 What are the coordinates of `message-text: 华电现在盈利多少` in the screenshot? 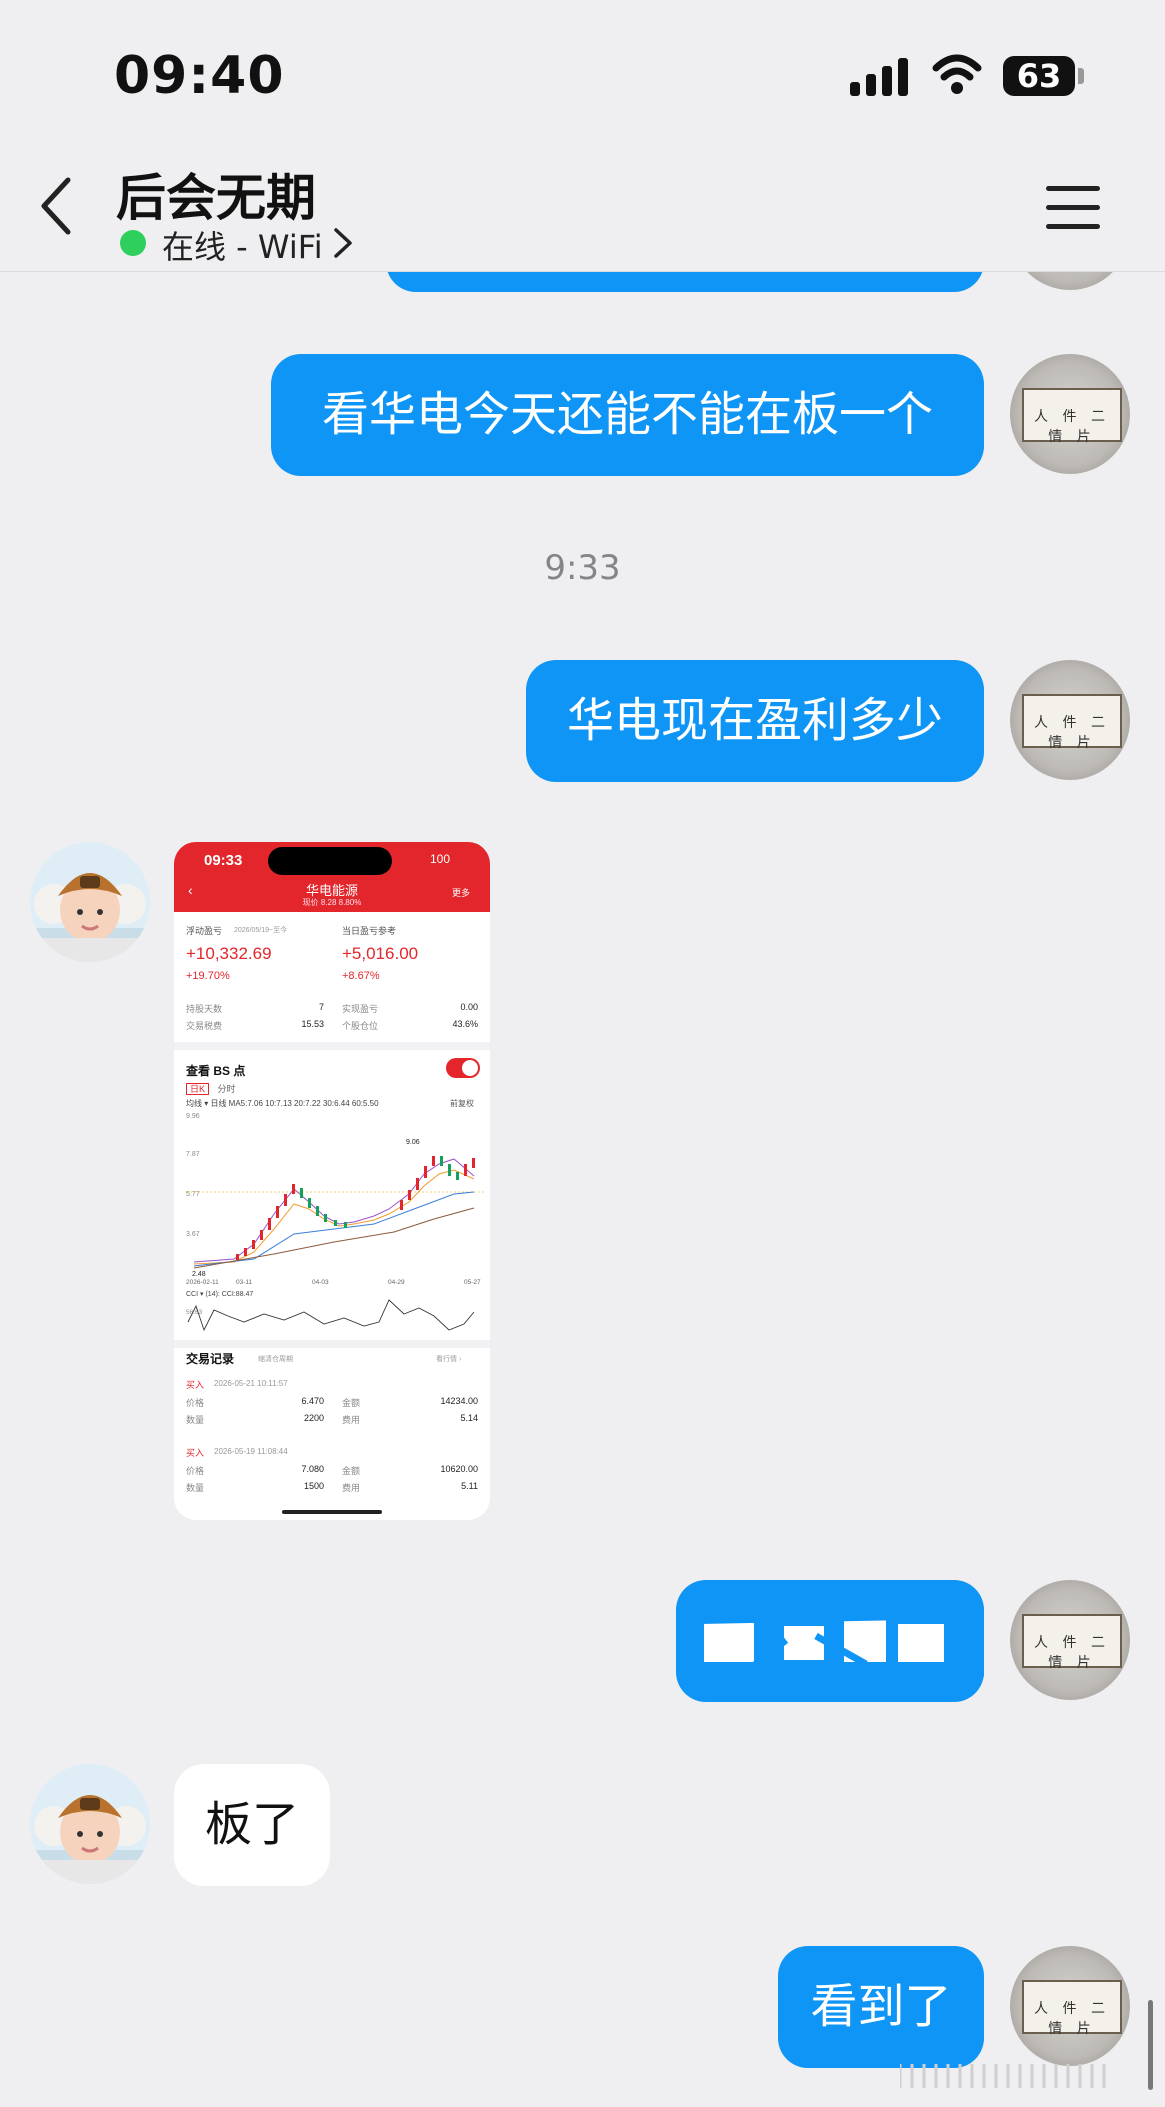 It's located at (755, 721).